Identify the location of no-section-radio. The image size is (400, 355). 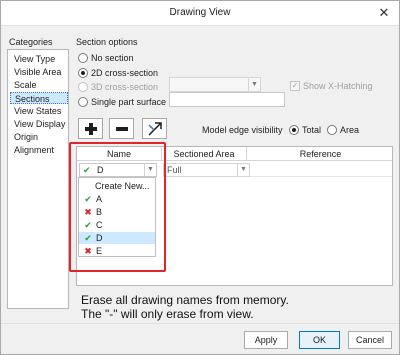
(83, 58).